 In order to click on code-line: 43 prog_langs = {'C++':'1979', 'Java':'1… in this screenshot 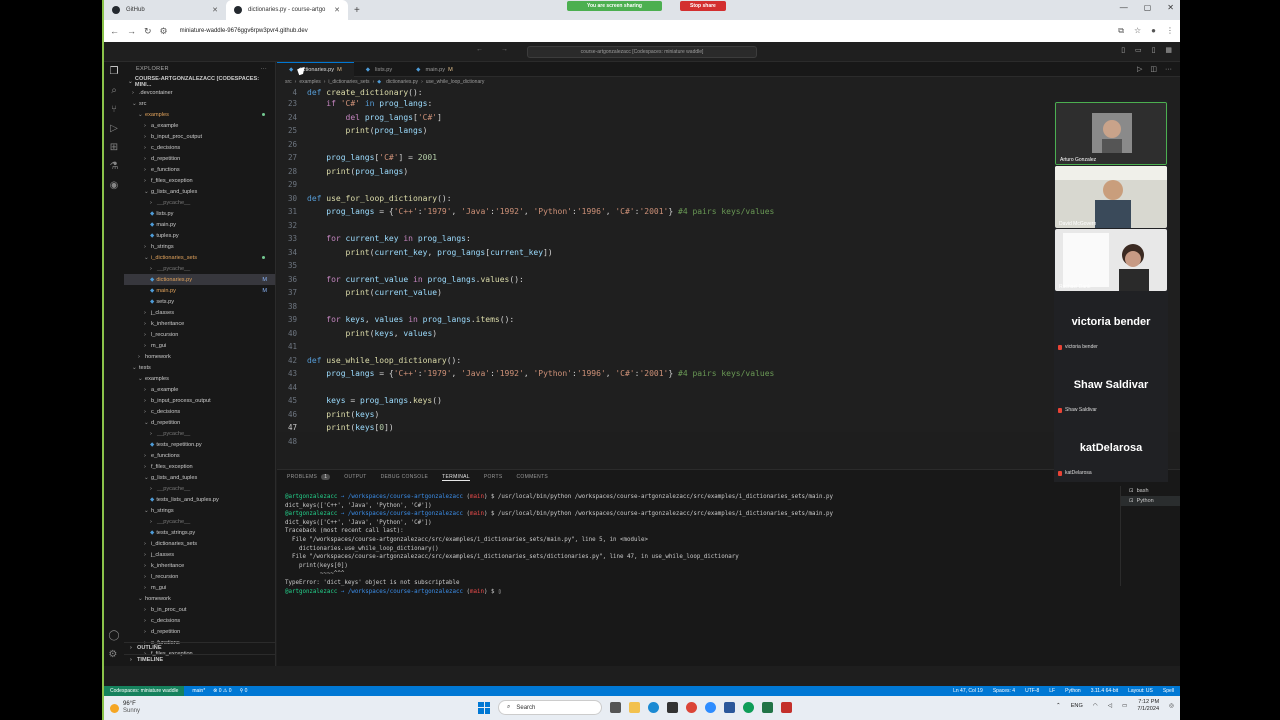, I will do `click(728, 374)`.